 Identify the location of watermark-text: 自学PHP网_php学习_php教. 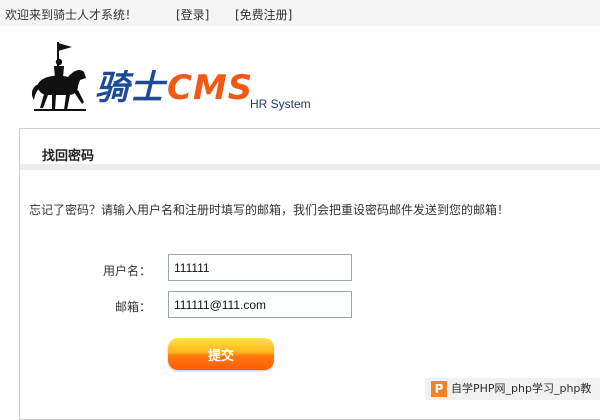
(521, 388).